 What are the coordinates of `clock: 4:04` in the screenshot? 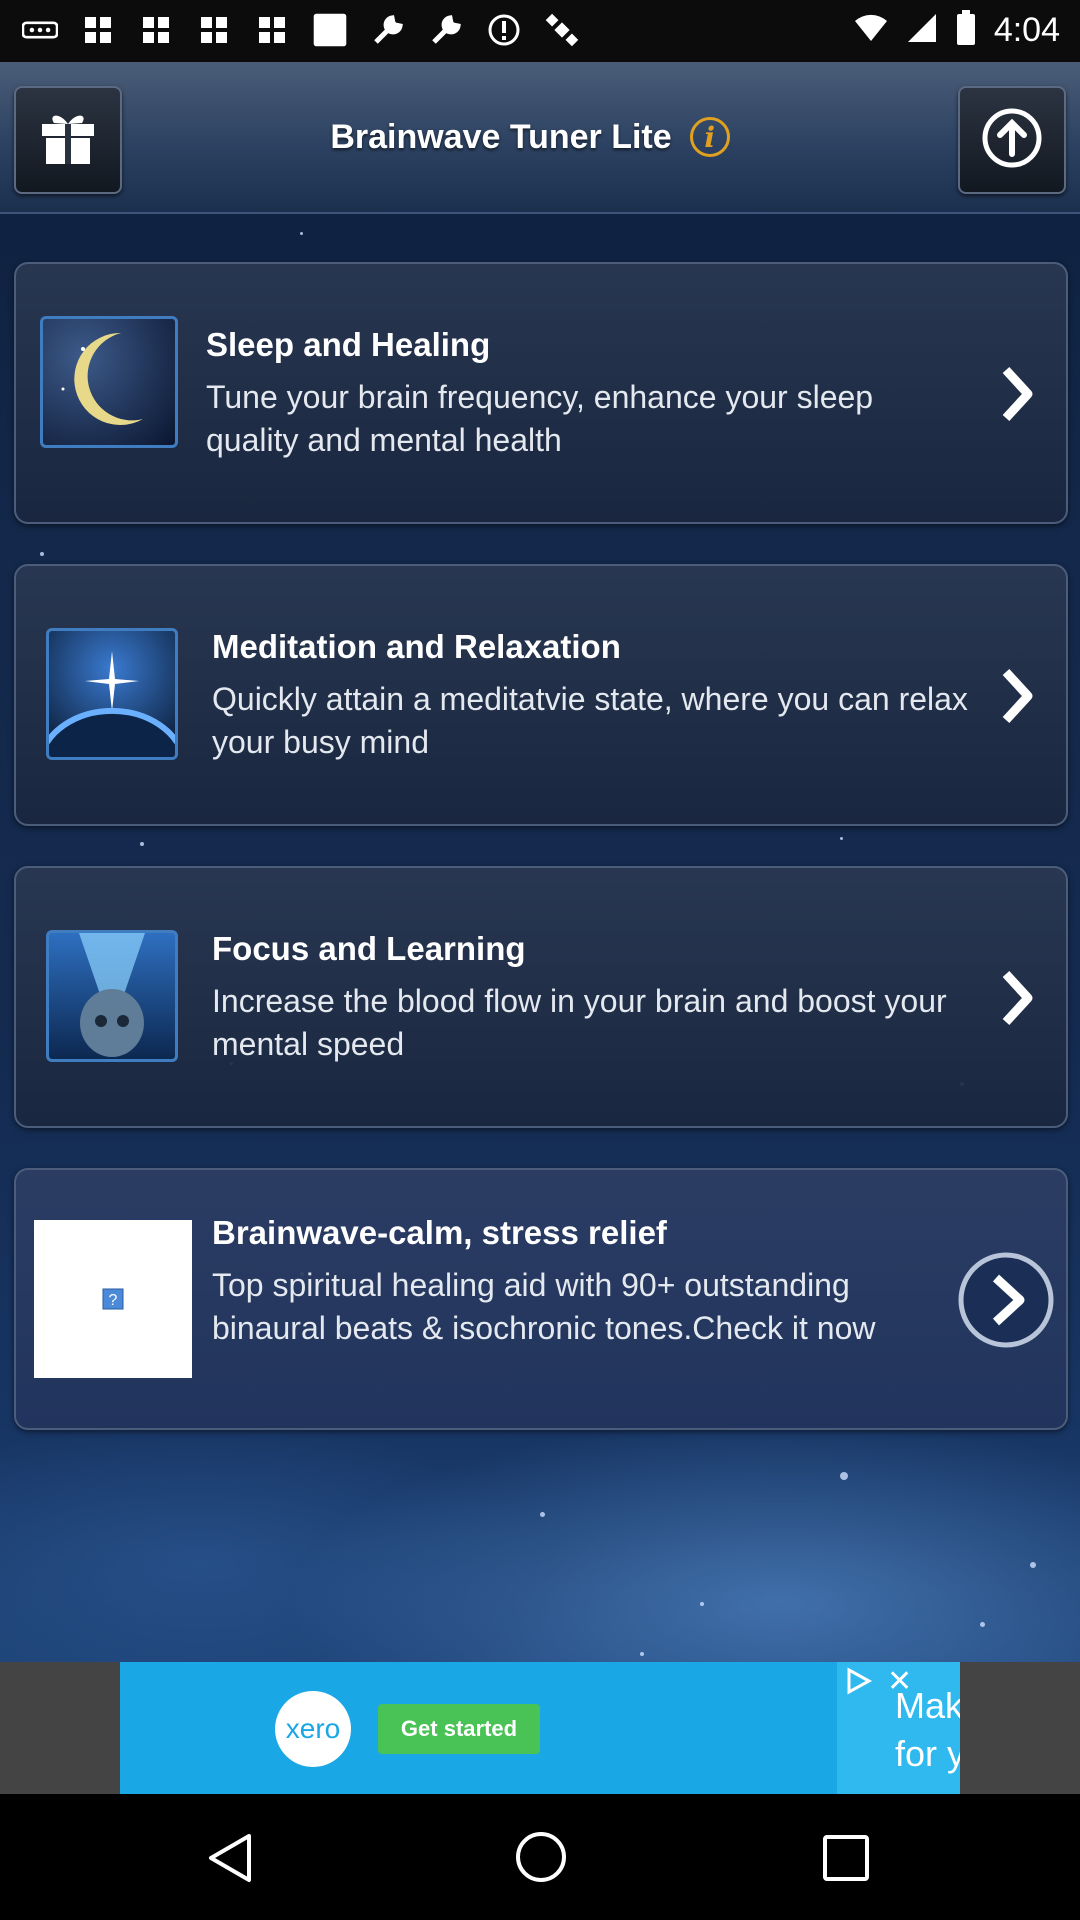 It's located at (1026, 30).